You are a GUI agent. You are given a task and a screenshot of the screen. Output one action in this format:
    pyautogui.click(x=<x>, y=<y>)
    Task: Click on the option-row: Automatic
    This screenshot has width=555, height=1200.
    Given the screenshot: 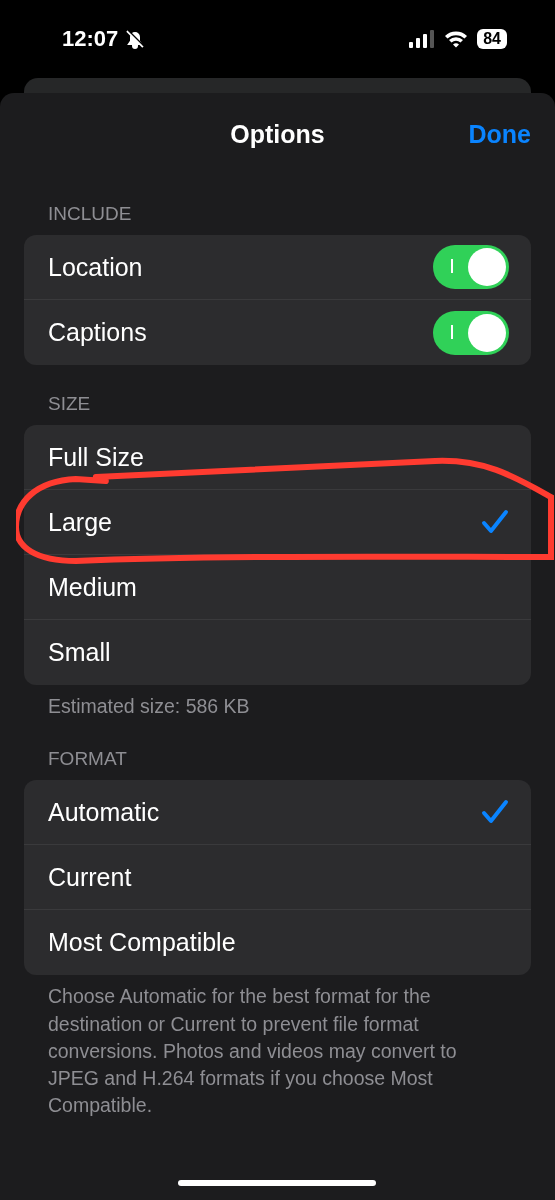 What is the action you would take?
    pyautogui.click(x=277, y=813)
    